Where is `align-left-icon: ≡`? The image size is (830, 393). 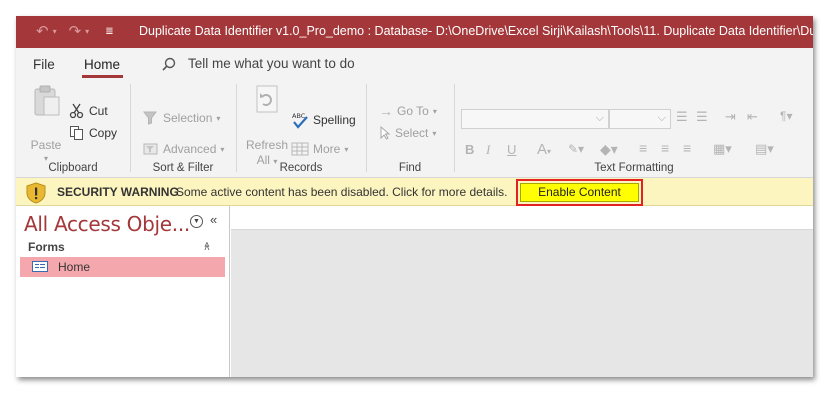 align-left-icon: ≡ is located at coordinates (643, 148).